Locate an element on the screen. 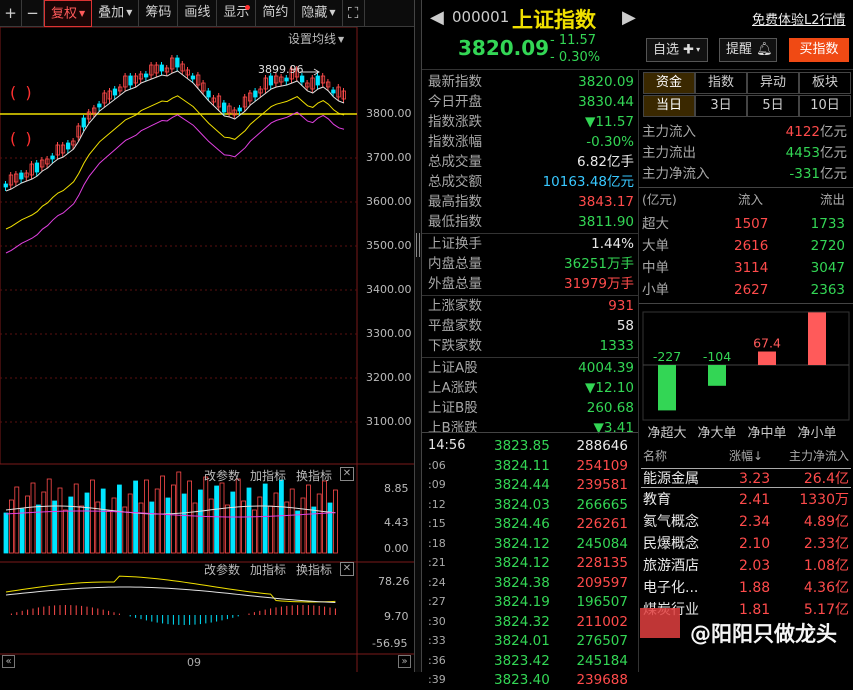  table-separator is located at coordinates (746, 303).